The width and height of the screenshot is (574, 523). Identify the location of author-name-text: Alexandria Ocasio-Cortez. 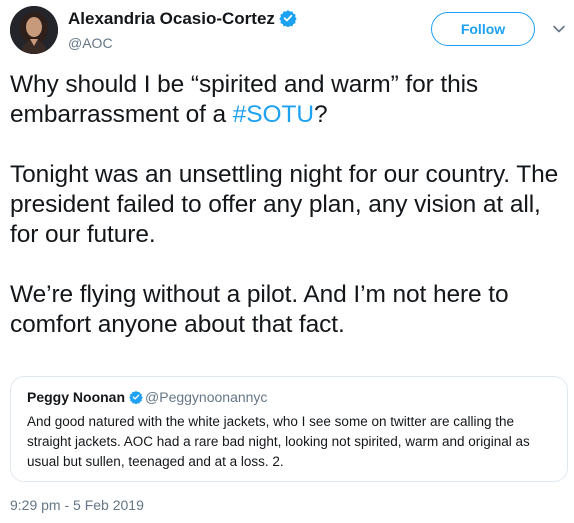
(171, 18).